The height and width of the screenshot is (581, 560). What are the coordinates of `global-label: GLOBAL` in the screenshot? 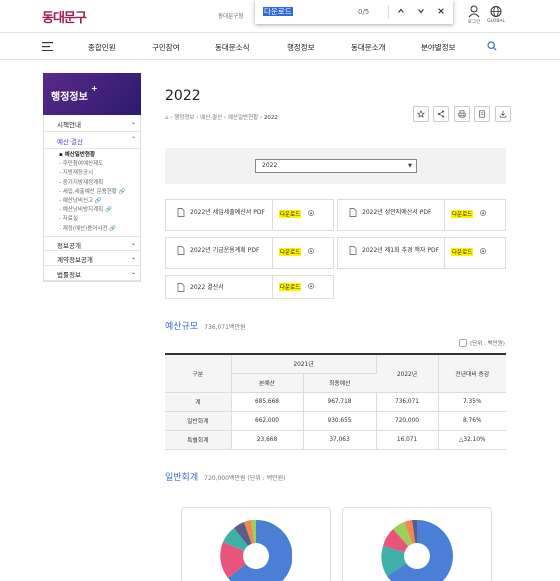 It's located at (496, 21).